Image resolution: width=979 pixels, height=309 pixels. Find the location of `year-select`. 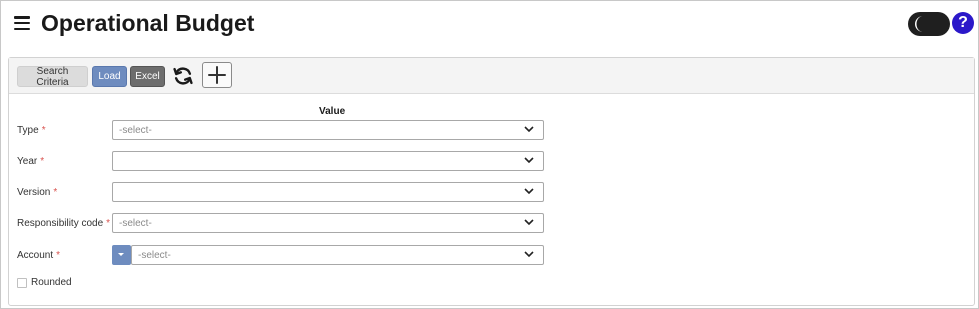

year-select is located at coordinates (328, 161).